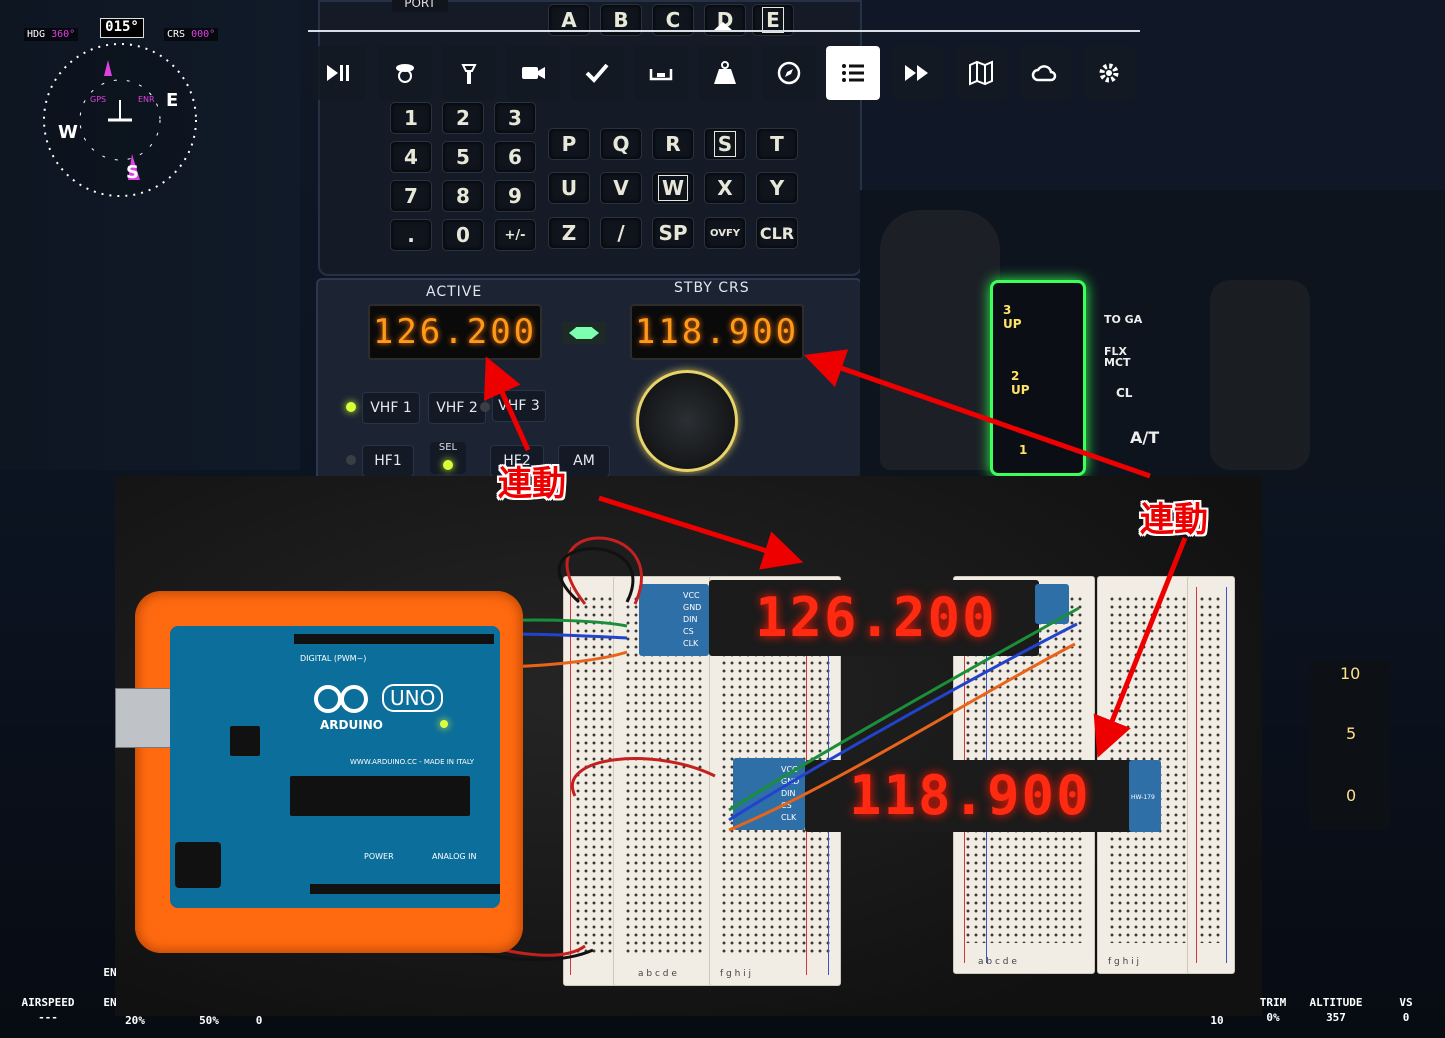 This screenshot has height=1038, width=1445. Describe the element at coordinates (48, 1017) in the screenshot. I see `airspeed-value: ---` at that location.